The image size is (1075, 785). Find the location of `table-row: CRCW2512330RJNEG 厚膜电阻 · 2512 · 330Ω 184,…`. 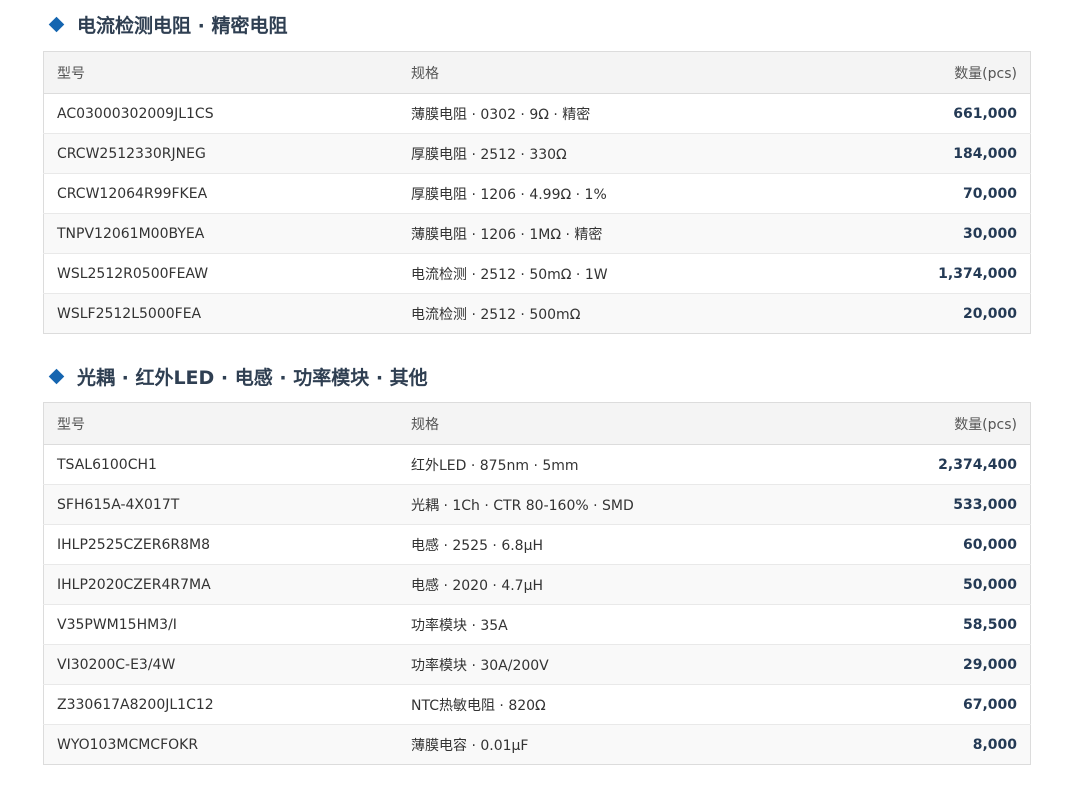

table-row: CRCW2512330RJNEG 厚膜电阻 · 2512 · 330Ω 184,… is located at coordinates (537, 153).